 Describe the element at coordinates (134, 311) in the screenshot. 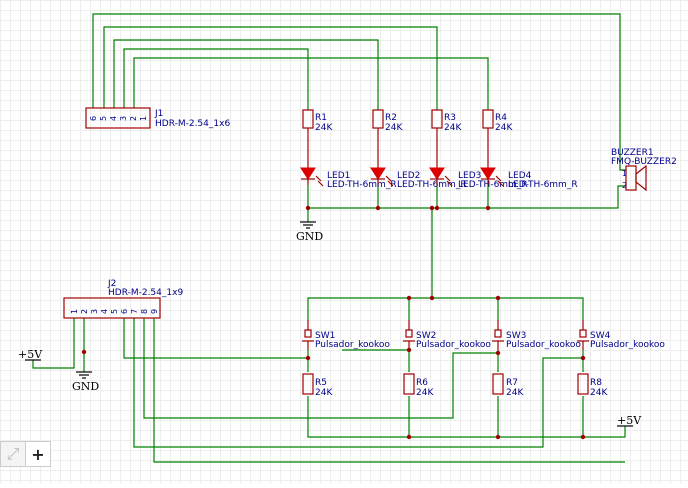

I see `svg-text: 7` at that location.